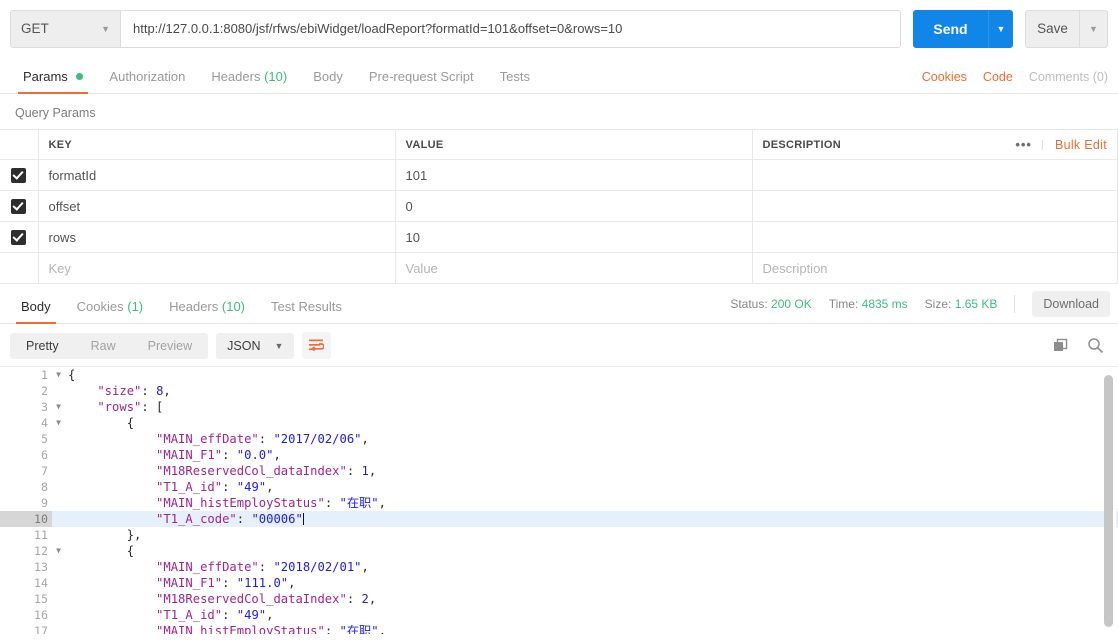 This screenshot has height=642, width=1118. What do you see at coordinates (559, 567) in the screenshot?
I see `code-line: 13 "MAIN_effDate": "2018/02/01",` at bounding box center [559, 567].